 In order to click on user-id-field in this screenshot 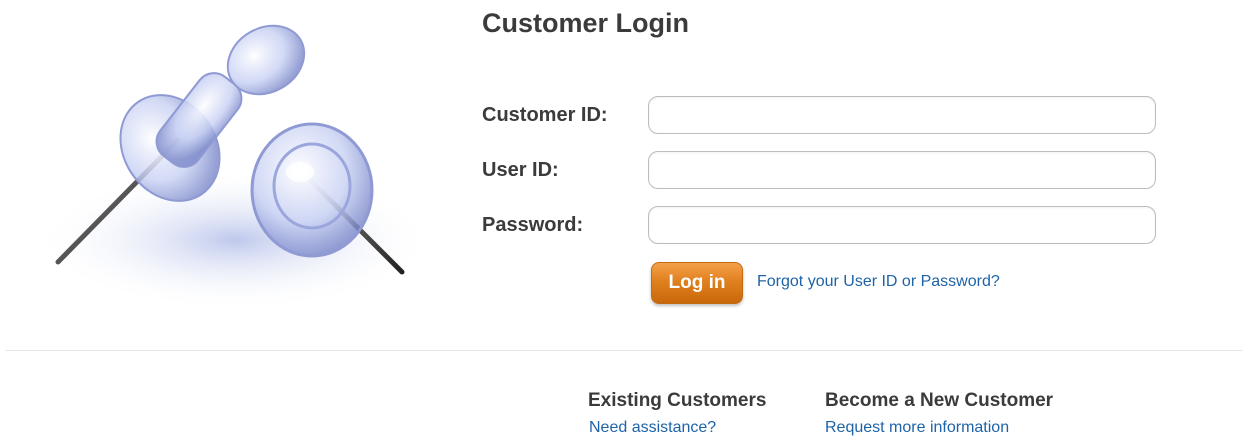, I will do `click(902, 170)`.